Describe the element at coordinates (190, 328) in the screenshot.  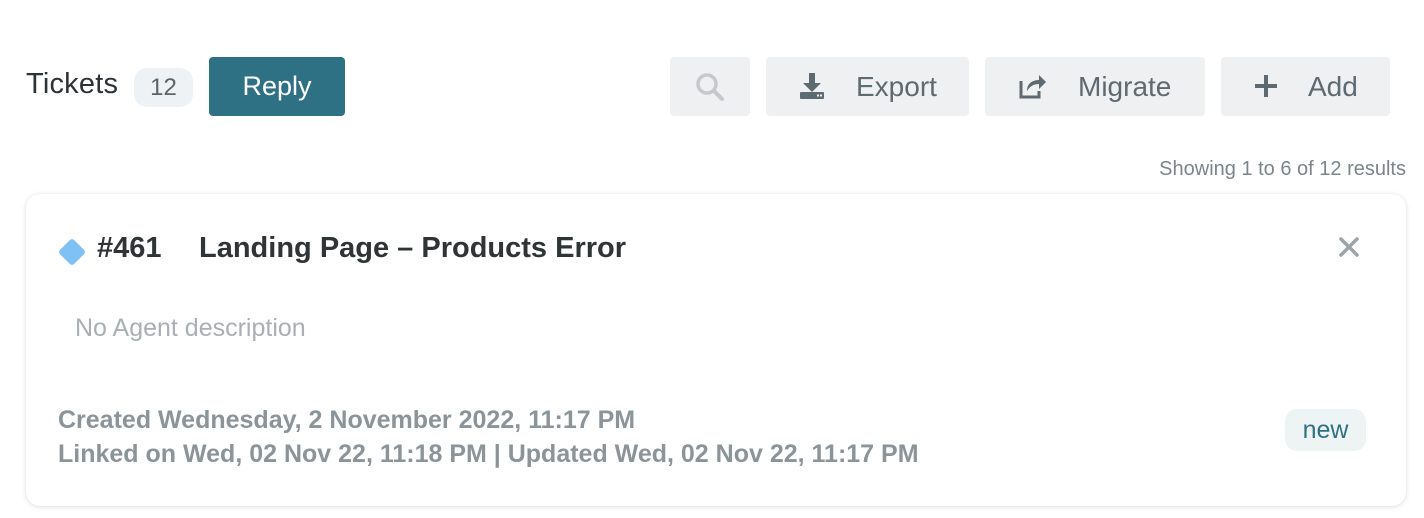
I see `ticket-description: No Agent description` at that location.